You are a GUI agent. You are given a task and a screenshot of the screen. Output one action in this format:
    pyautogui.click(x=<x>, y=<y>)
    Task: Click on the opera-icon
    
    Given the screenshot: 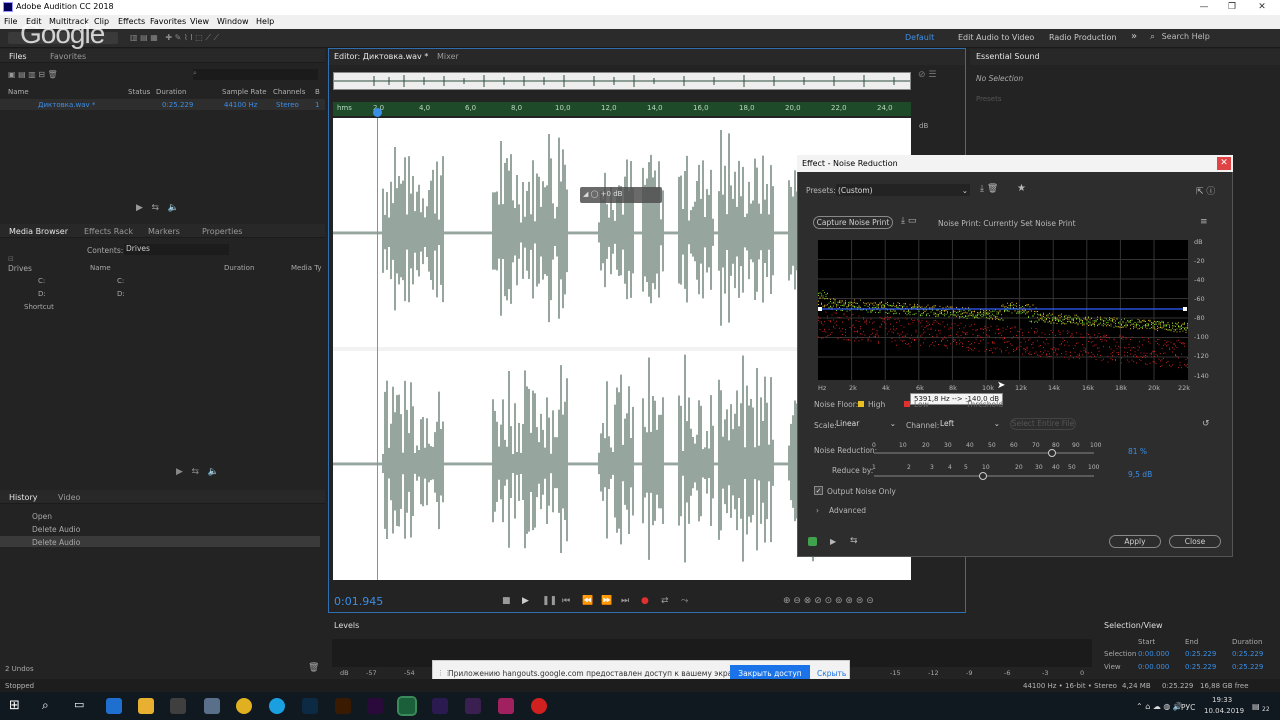 What is the action you would take?
    pyautogui.click(x=539, y=706)
    